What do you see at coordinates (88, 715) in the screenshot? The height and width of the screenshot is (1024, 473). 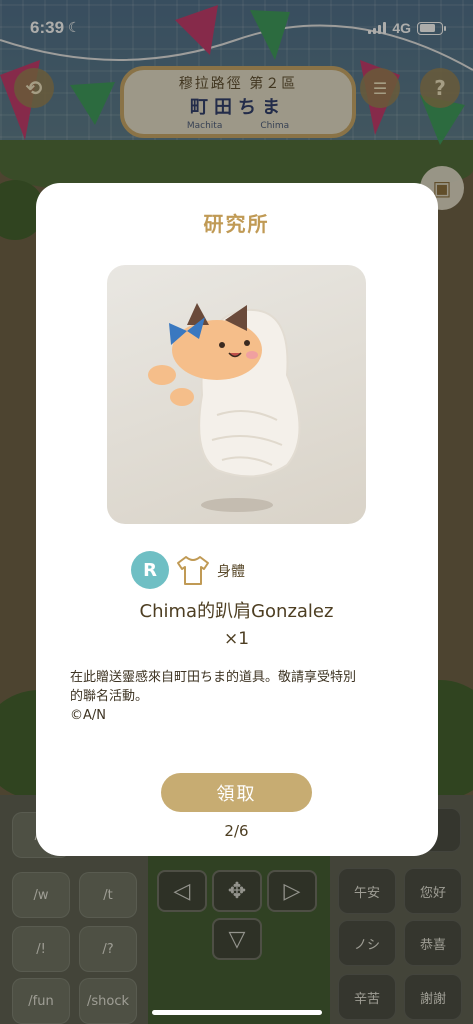 I see `copyright-text: ©A/N` at bounding box center [88, 715].